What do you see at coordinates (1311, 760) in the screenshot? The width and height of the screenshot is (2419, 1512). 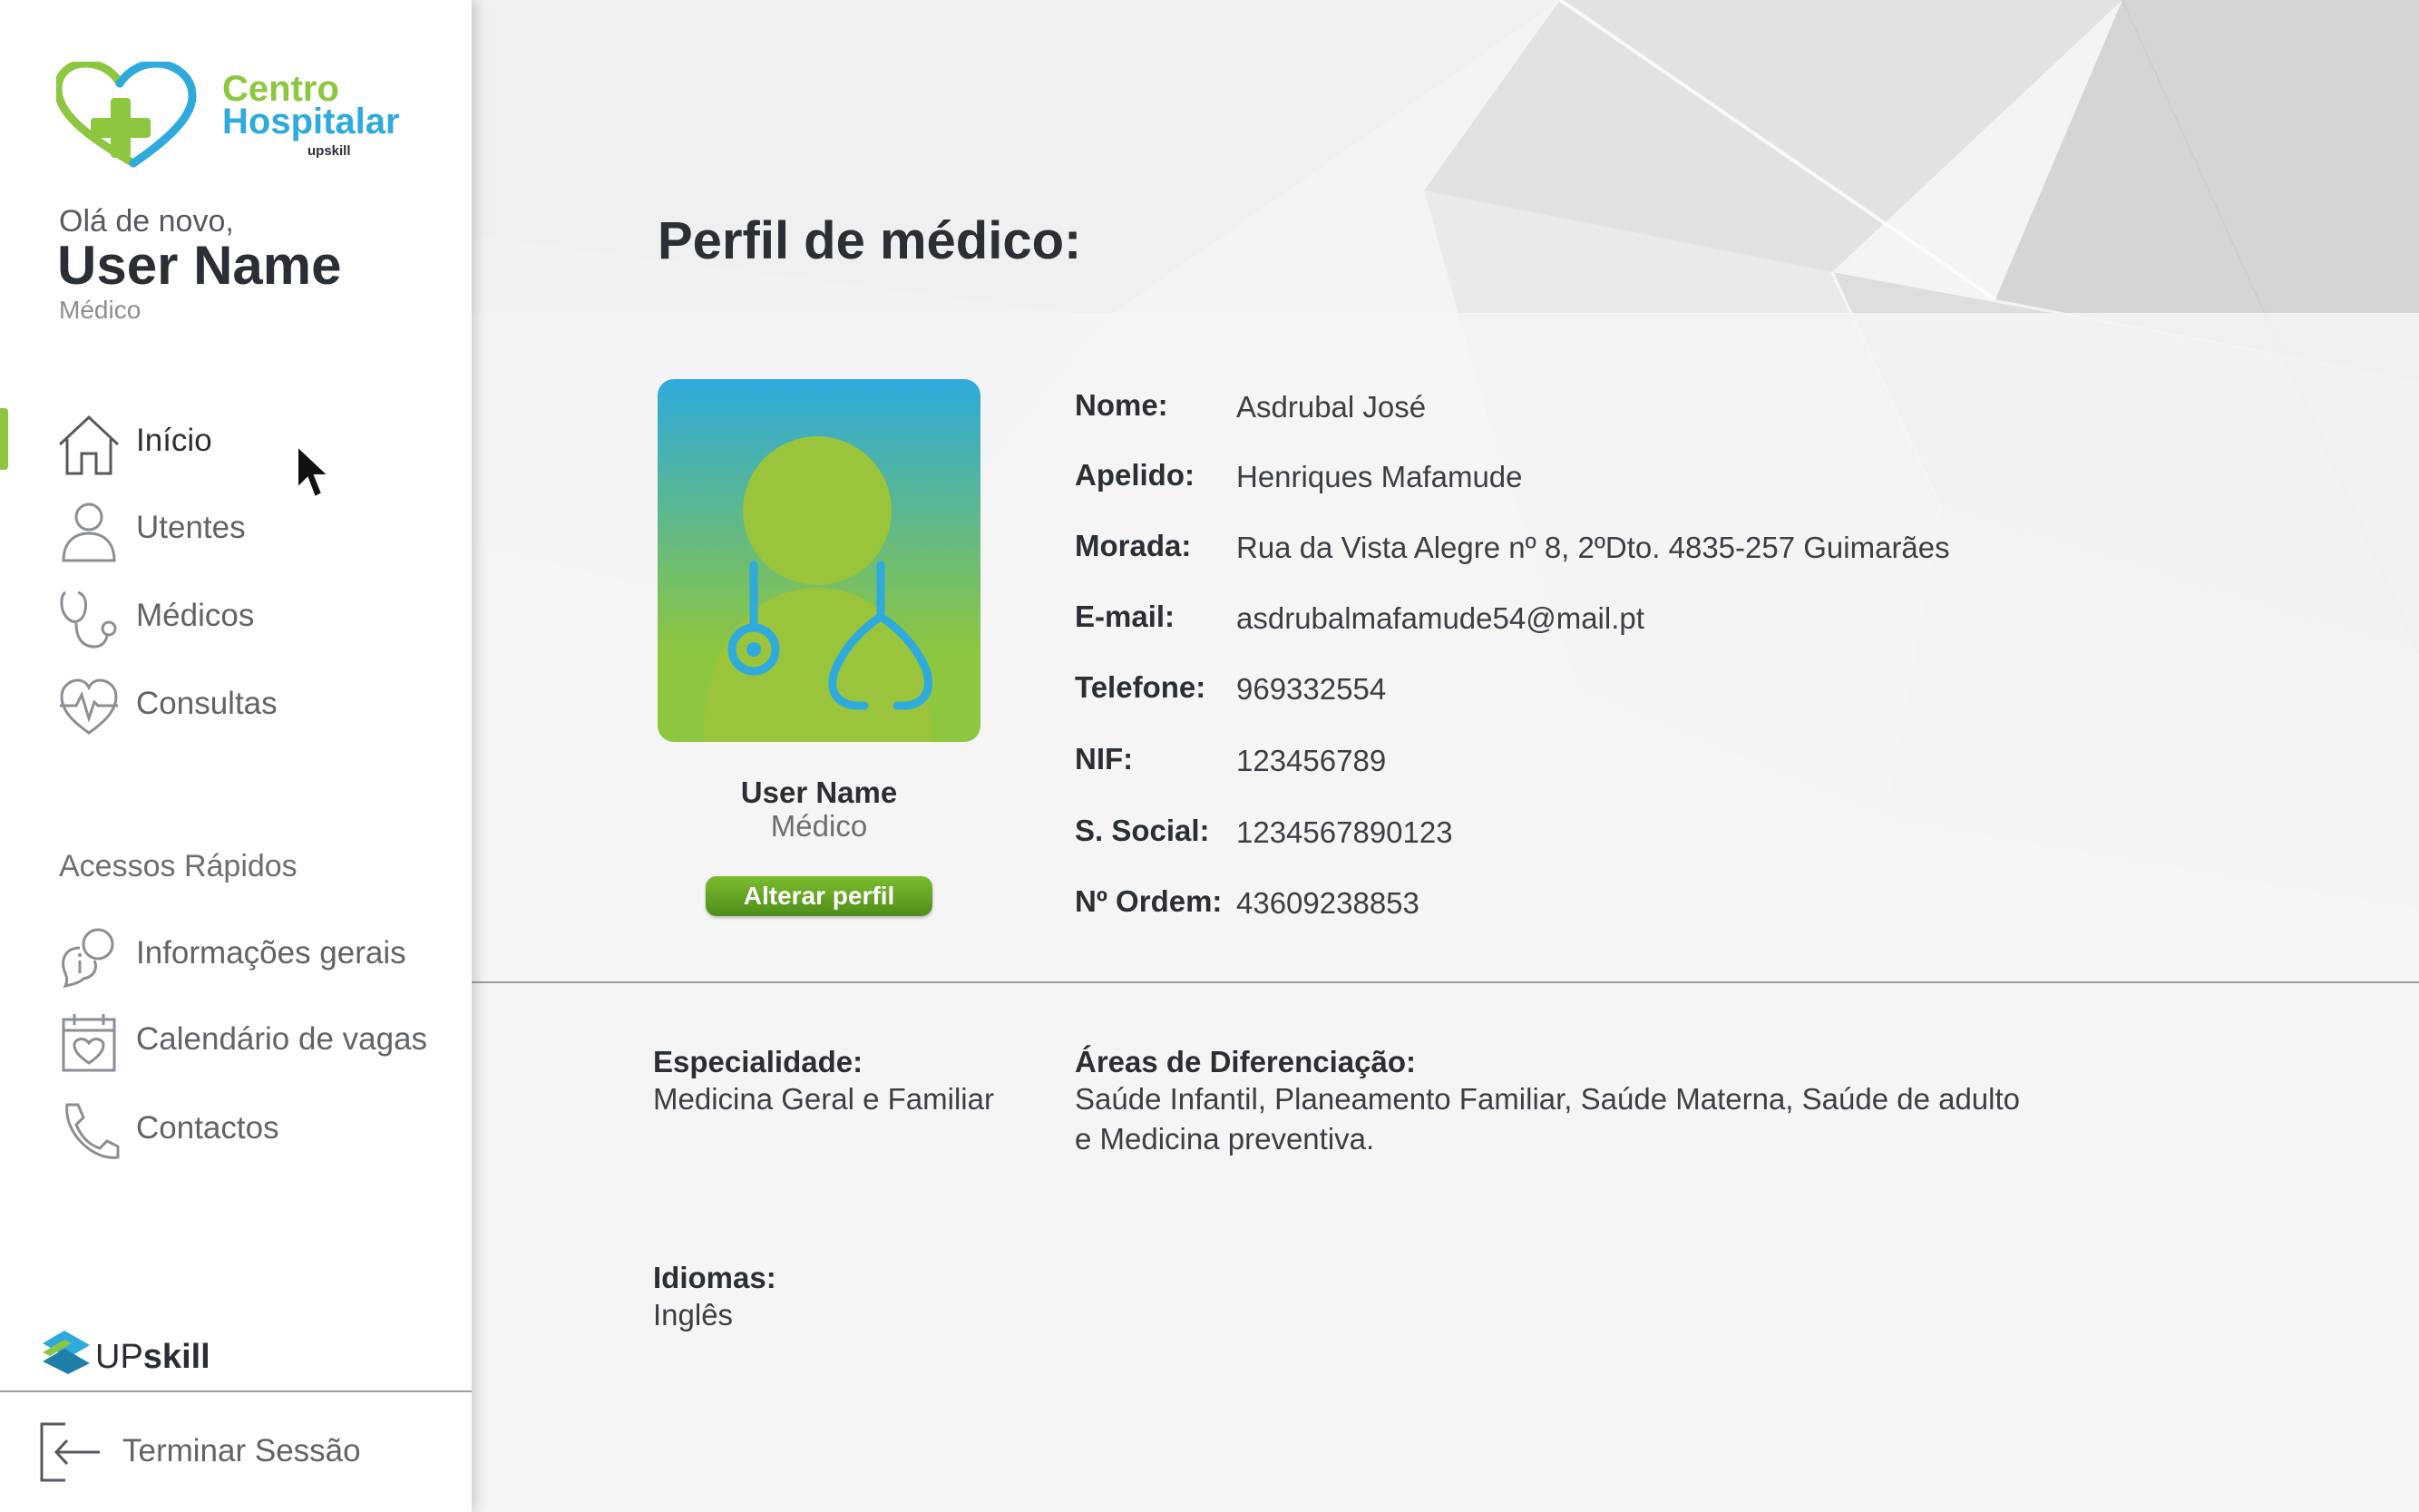 I see `field-value: 123456789` at bounding box center [1311, 760].